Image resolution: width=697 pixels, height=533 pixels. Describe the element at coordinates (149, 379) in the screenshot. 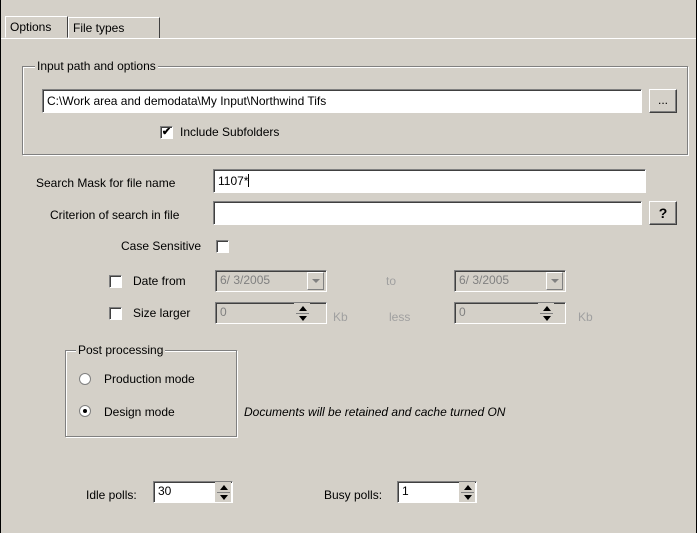

I see `production-mode-label: Production mode` at that location.